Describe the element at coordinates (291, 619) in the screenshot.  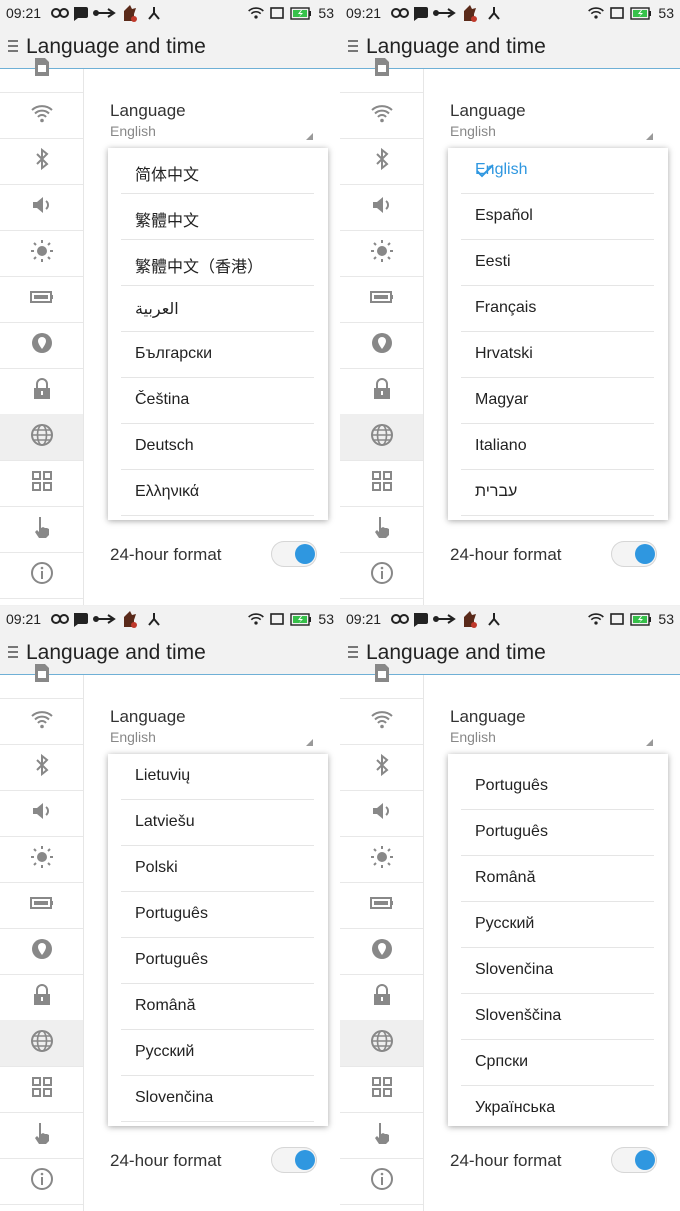
I see `system-status-icons: 53` at that location.